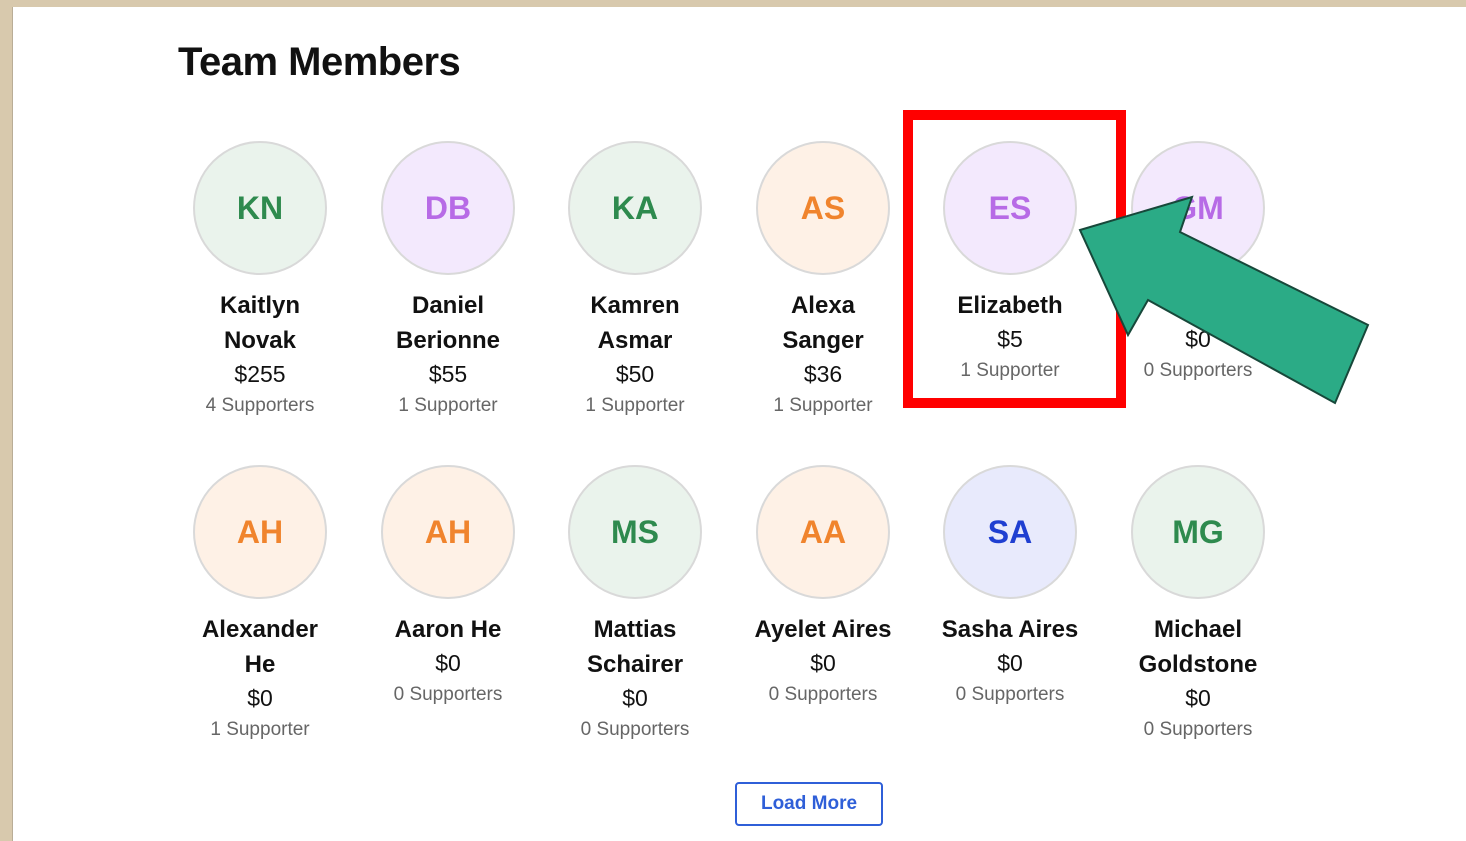 Image resolution: width=1466 pixels, height=841 pixels. I want to click on team-member-card: DB Daniel Berionne $55 1 Supporter, so click(448, 281).